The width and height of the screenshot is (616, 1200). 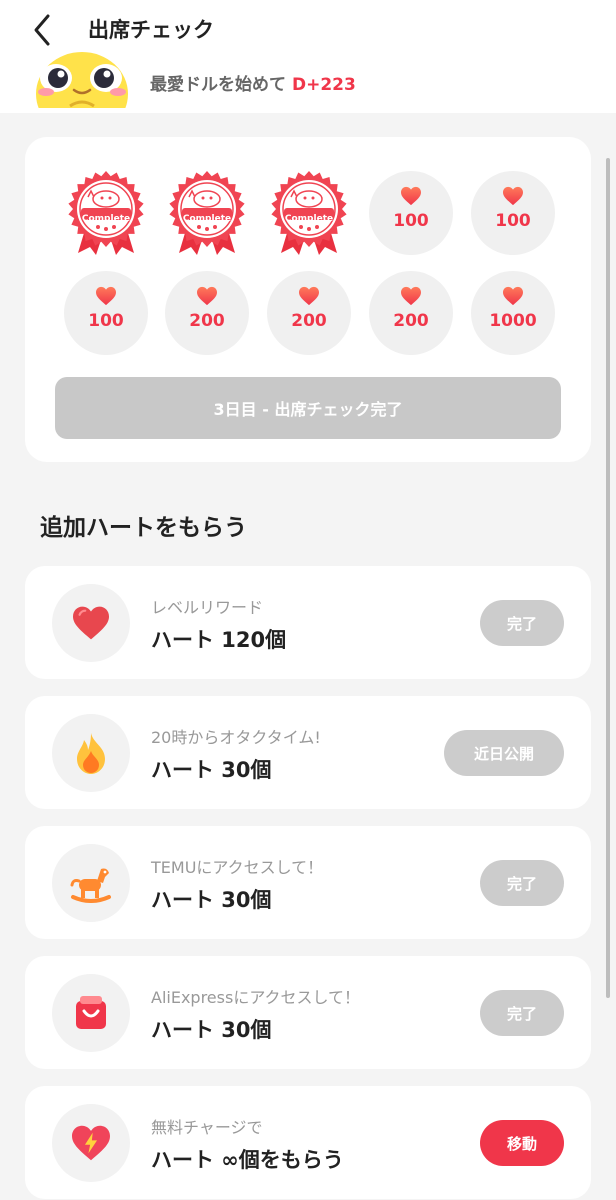 I want to click on back-button, so click(x=44, y=30).